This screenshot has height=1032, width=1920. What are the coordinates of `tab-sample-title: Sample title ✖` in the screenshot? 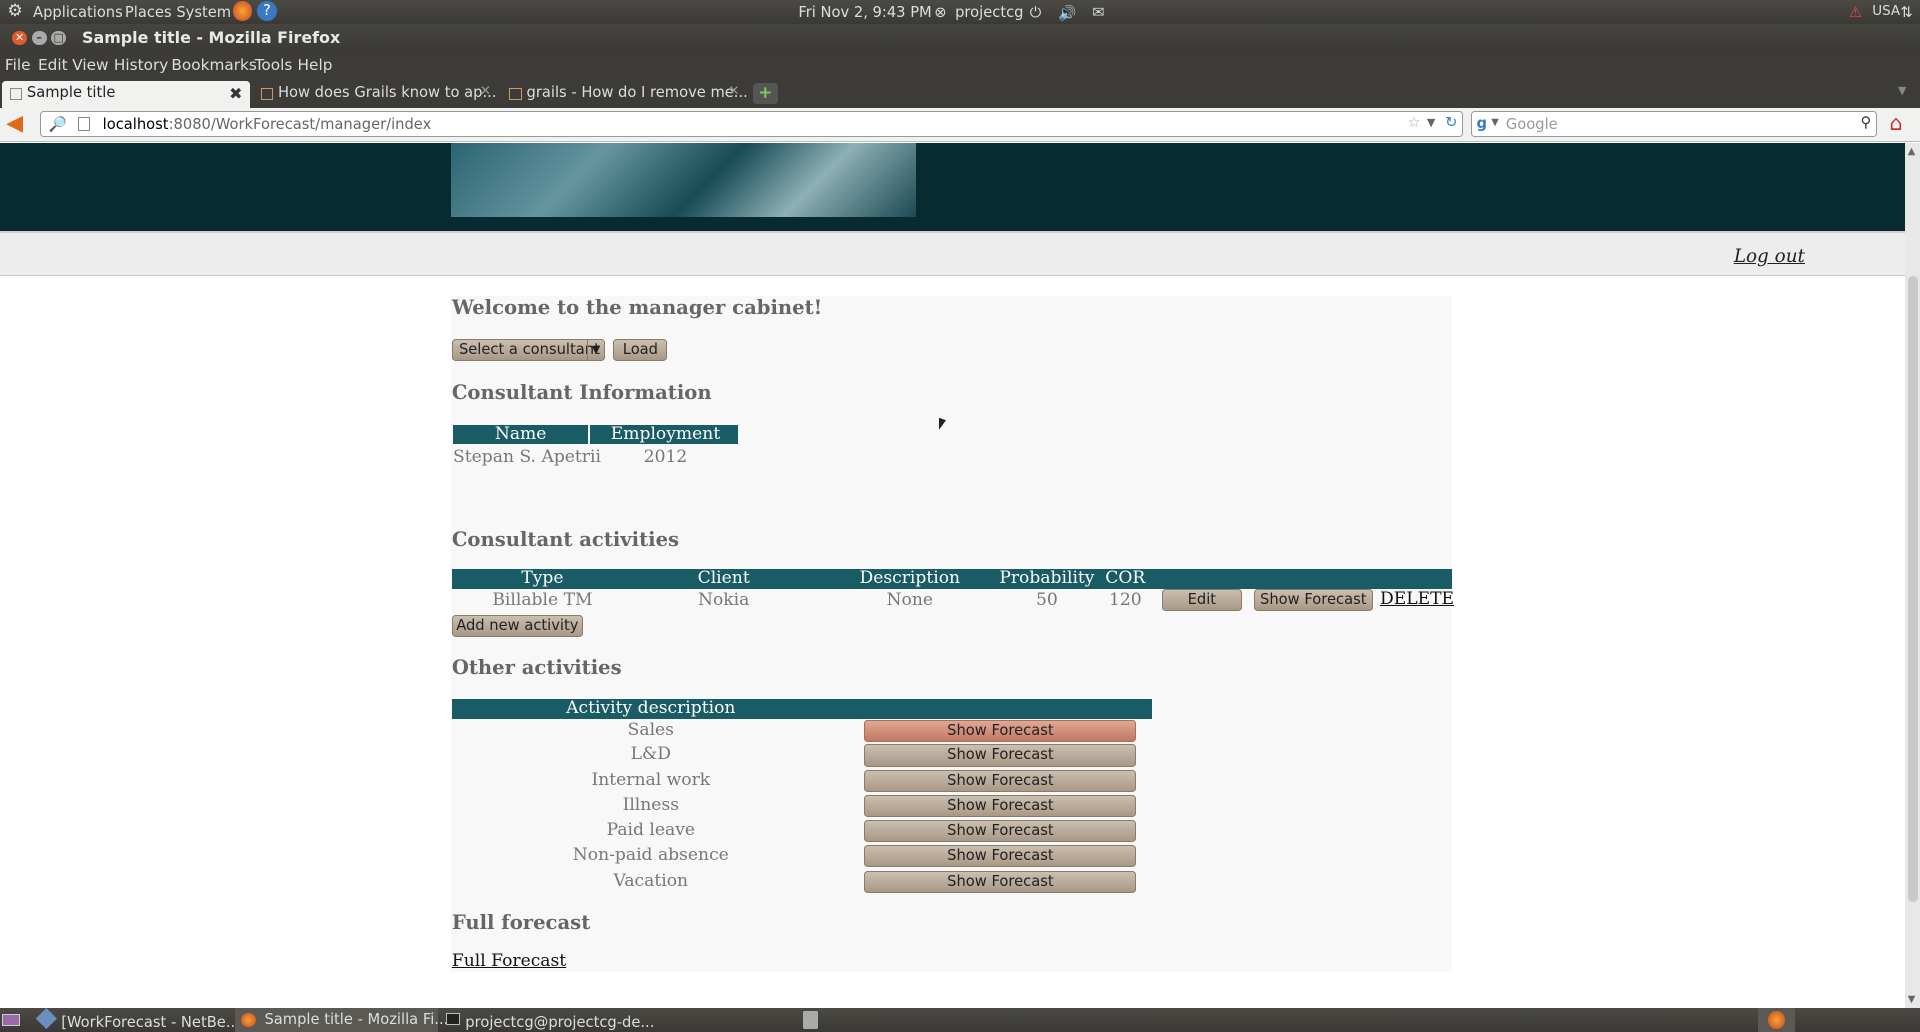 It's located at (126, 94).